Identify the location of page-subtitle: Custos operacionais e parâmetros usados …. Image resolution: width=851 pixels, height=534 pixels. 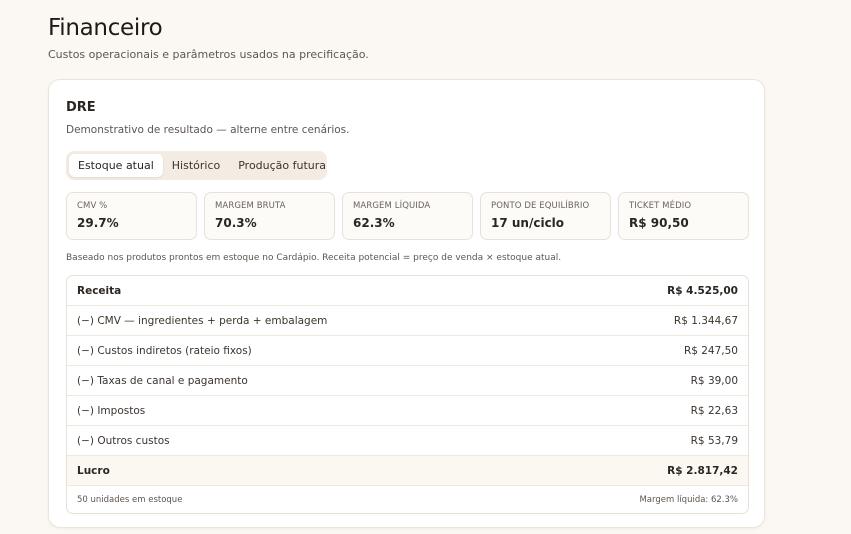
(208, 54).